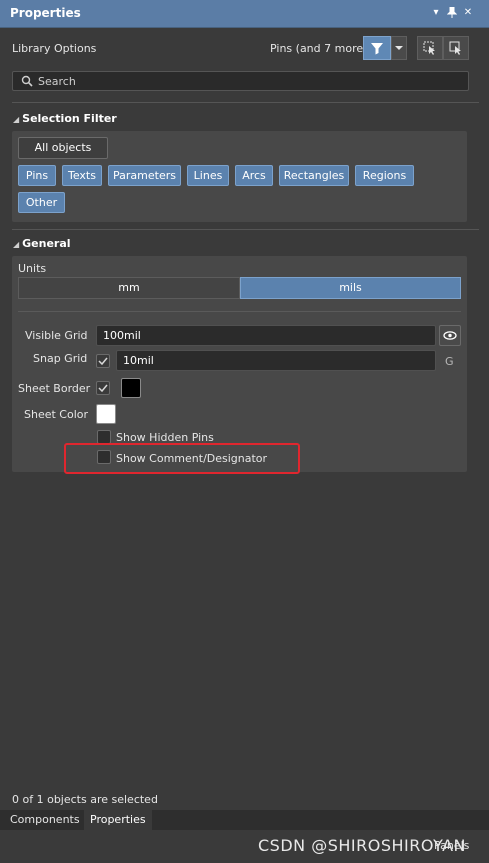 This screenshot has height=863, width=489. What do you see at coordinates (60, 358) in the screenshot?
I see `snap-grid-label: Snap Grid` at bounding box center [60, 358].